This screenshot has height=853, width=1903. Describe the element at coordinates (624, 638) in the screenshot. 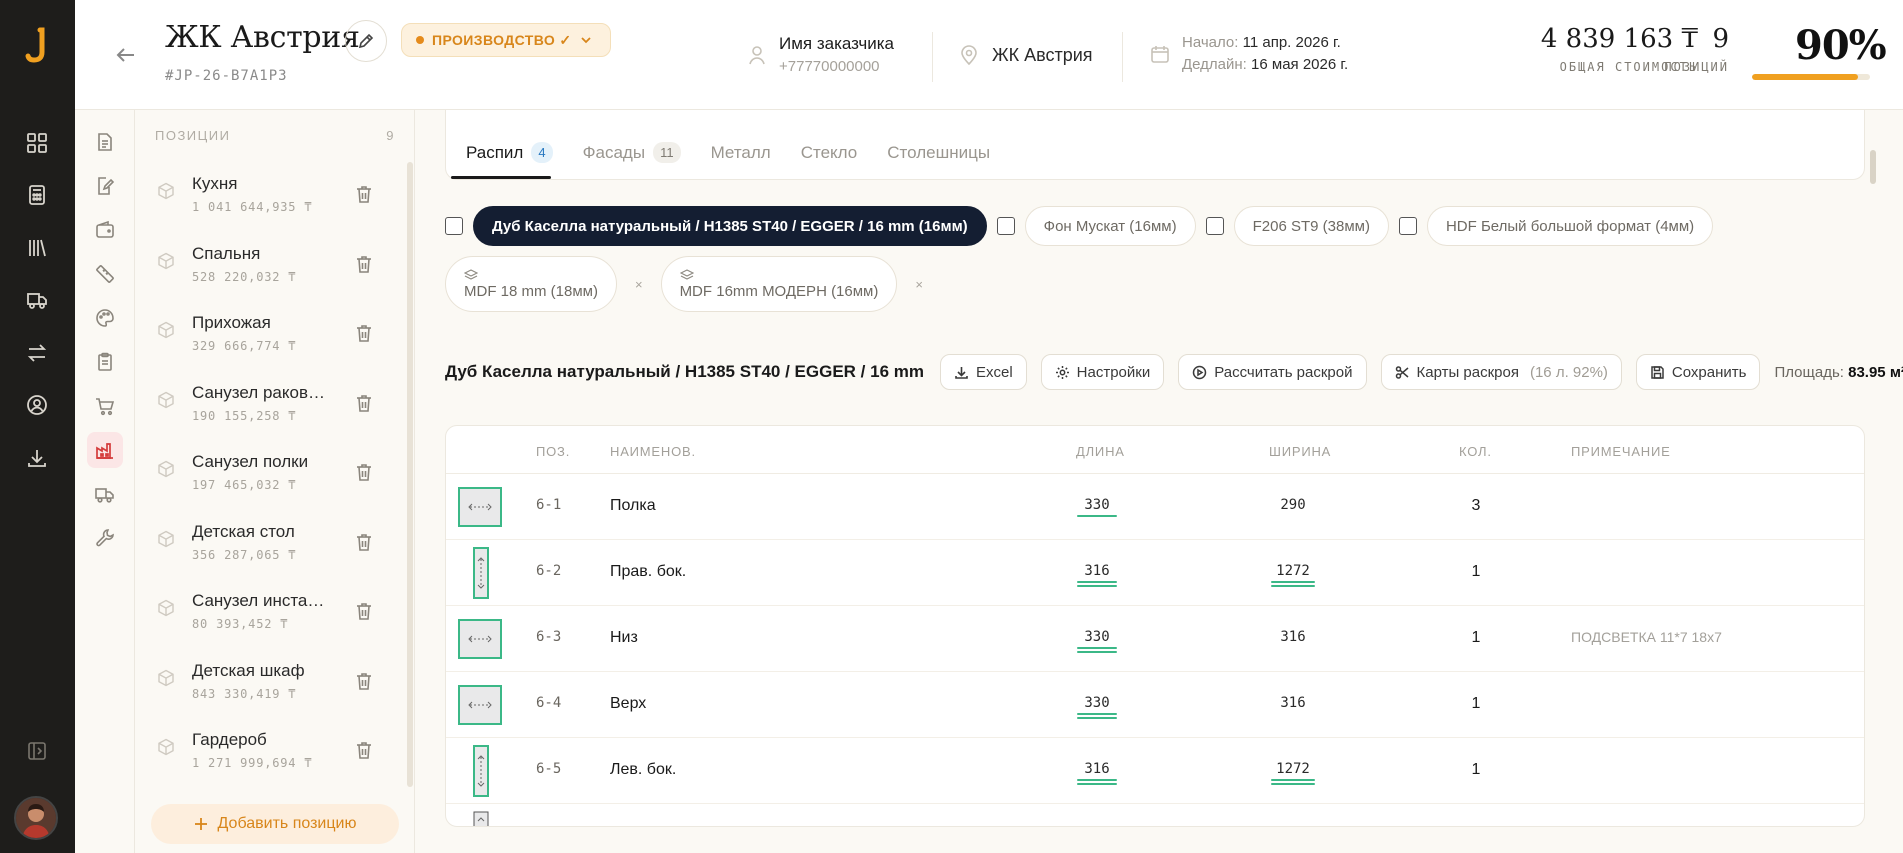

I see `cell-name: Низ` at that location.